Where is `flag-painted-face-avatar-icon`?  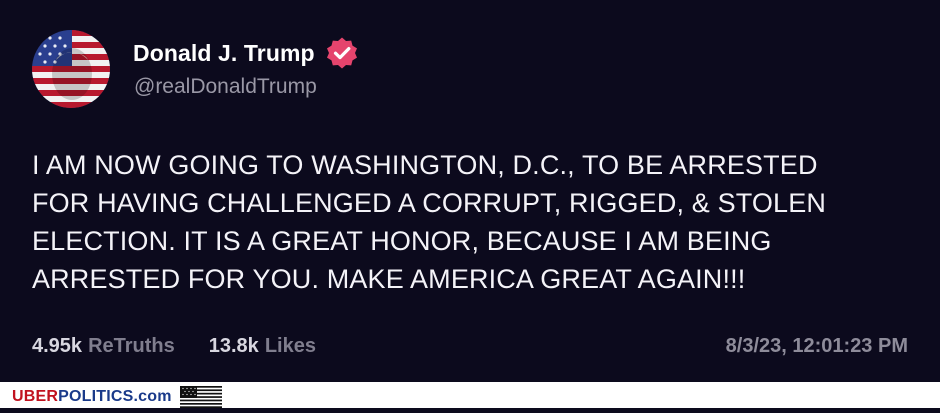 flag-painted-face-avatar-icon is located at coordinates (71, 69).